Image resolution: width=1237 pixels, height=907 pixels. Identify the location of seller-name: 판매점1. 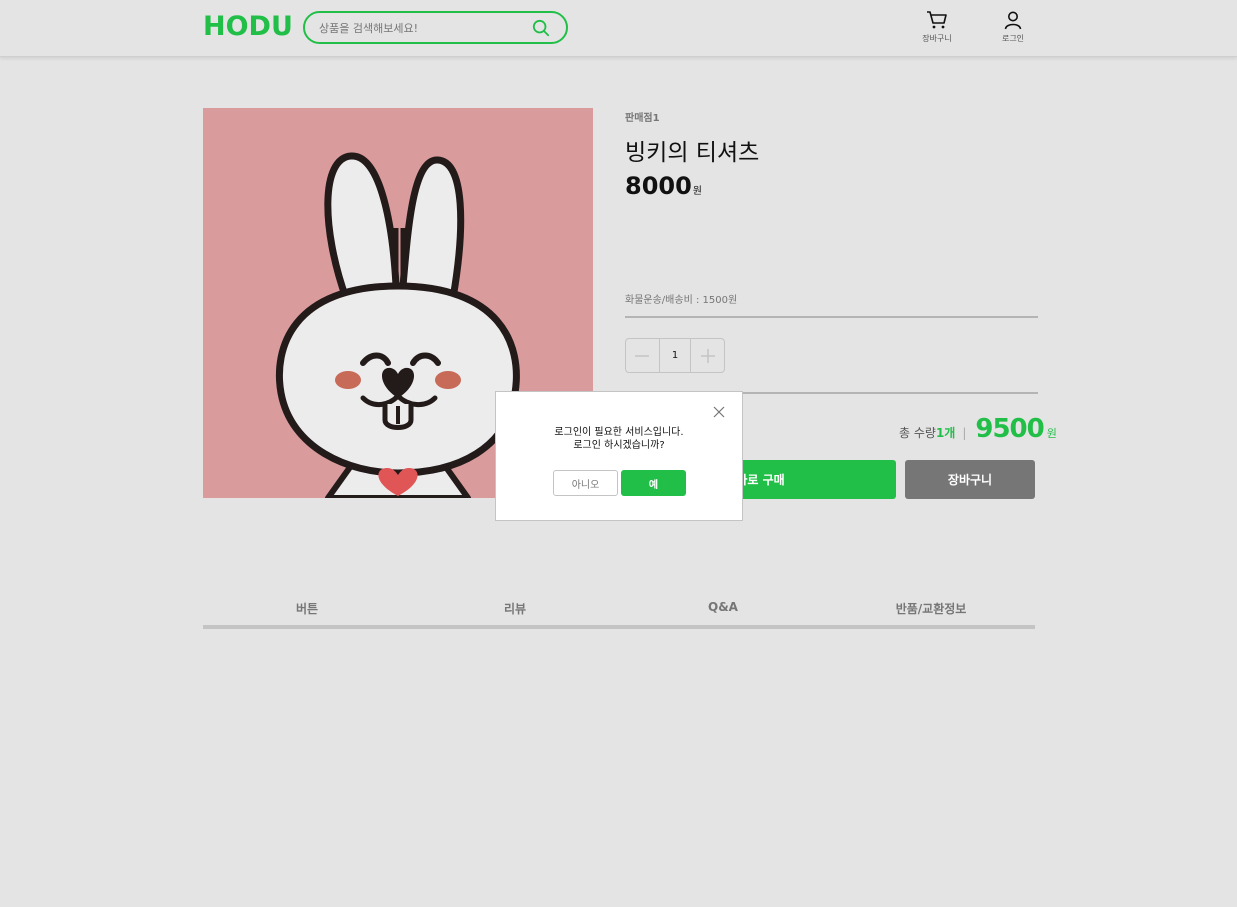
(642, 118).